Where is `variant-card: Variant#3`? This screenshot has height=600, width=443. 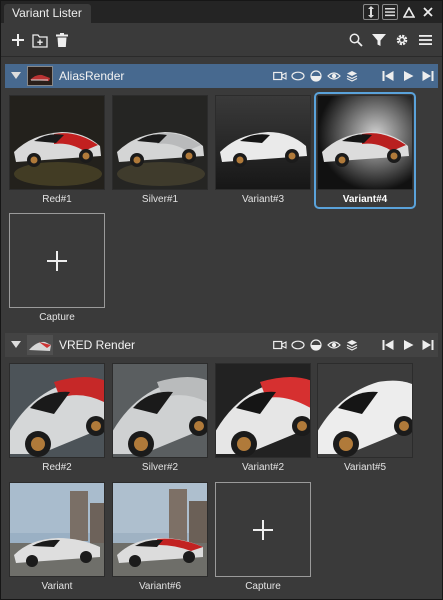 variant-card: Variant#3 is located at coordinates (263, 150).